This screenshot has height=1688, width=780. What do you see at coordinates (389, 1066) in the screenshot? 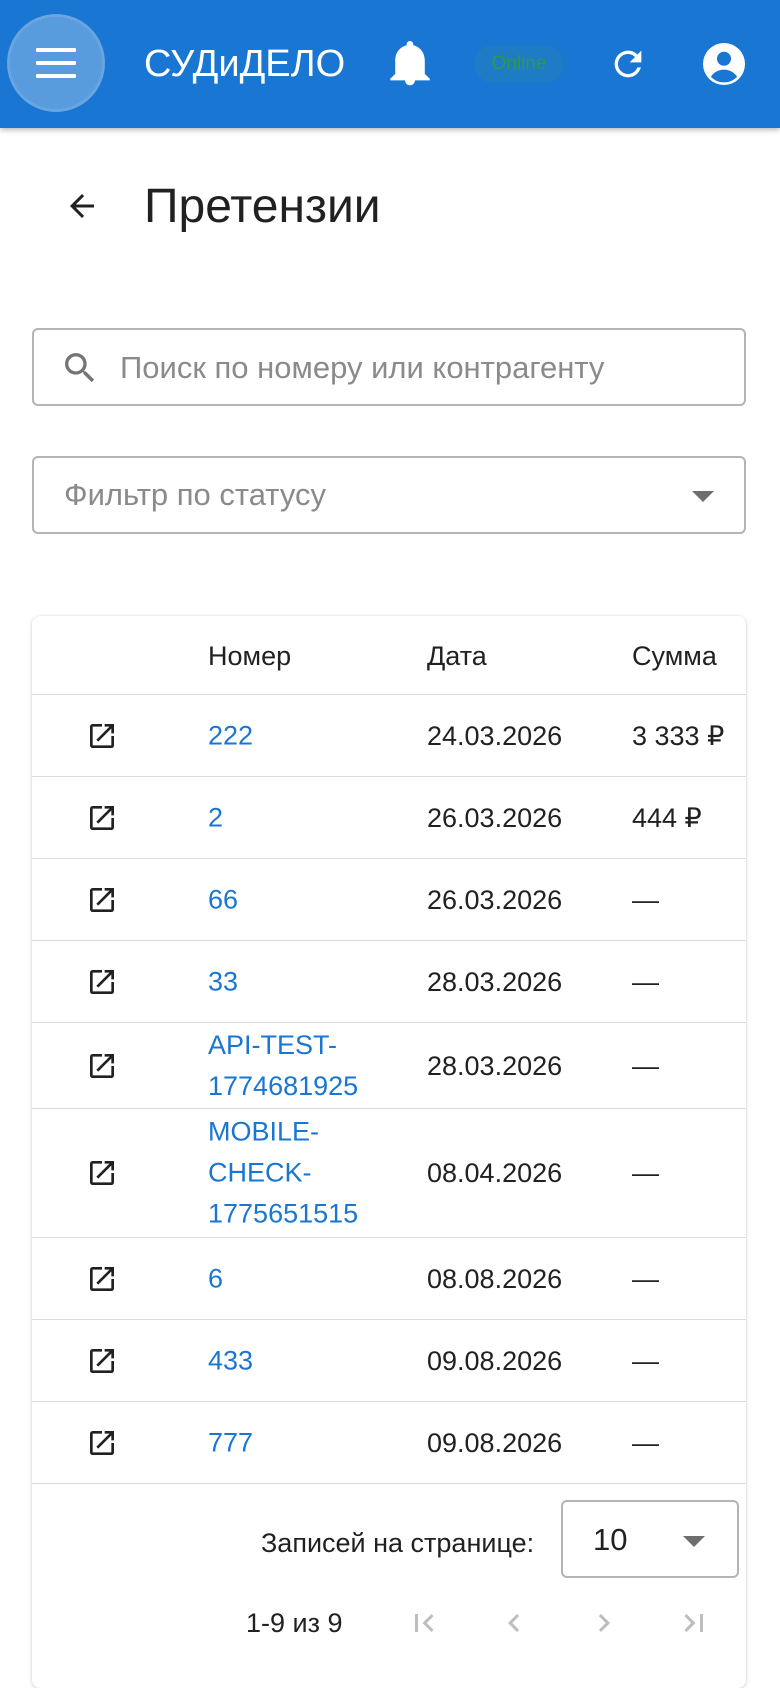
I see `table-row: API-TEST-1774681925 28.03.2026 —` at bounding box center [389, 1066].